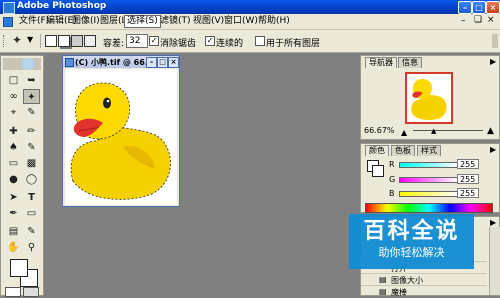 The height and width of the screenshot is (298, 500). I want to click on color-panel: 颜色 色板 样式 ▶ R 255 G 255 B 255, so click(430, 178).